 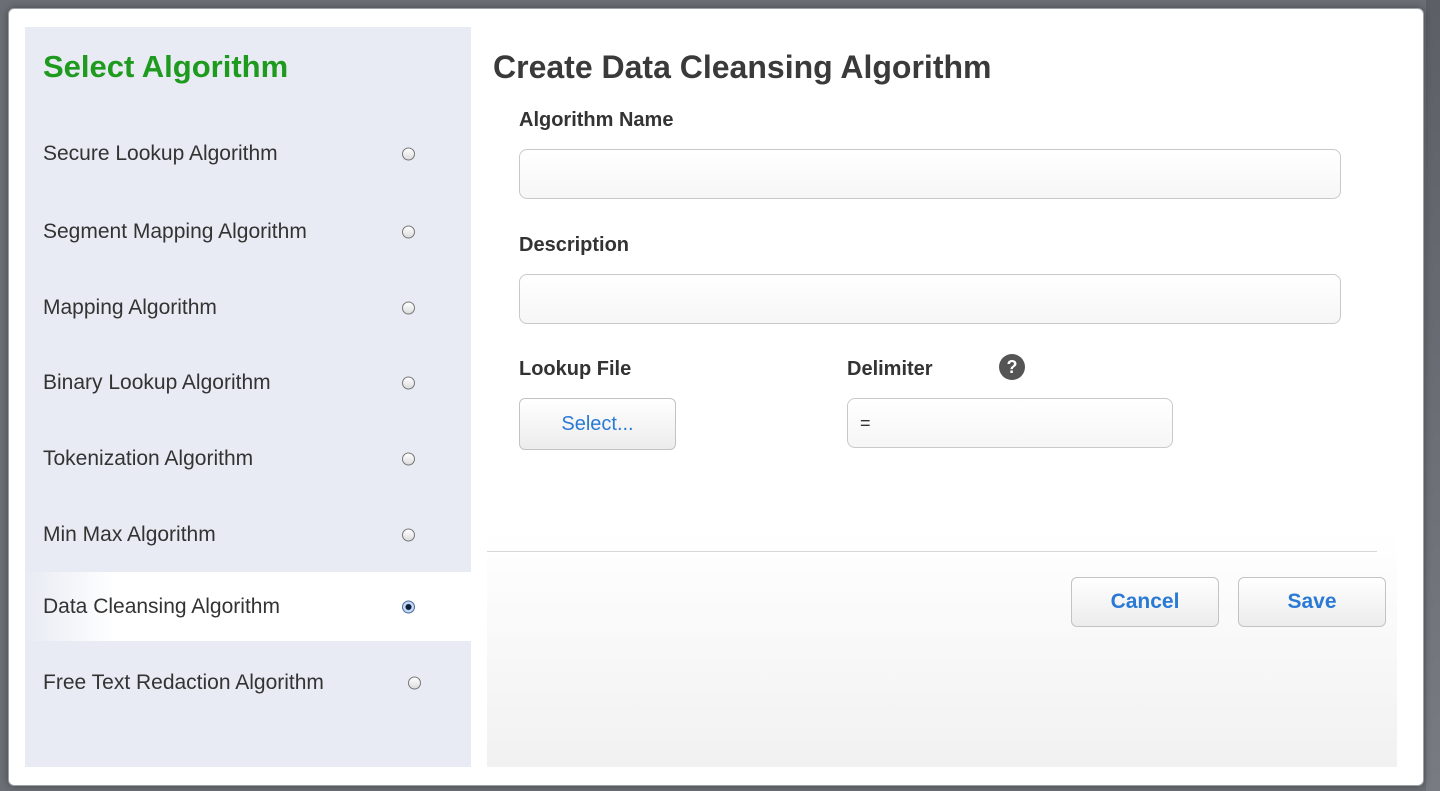 What do you see at coordinates (1312, 602) in the screenshot?
I see `save-button: Save` at bounding box center [1312, 602].